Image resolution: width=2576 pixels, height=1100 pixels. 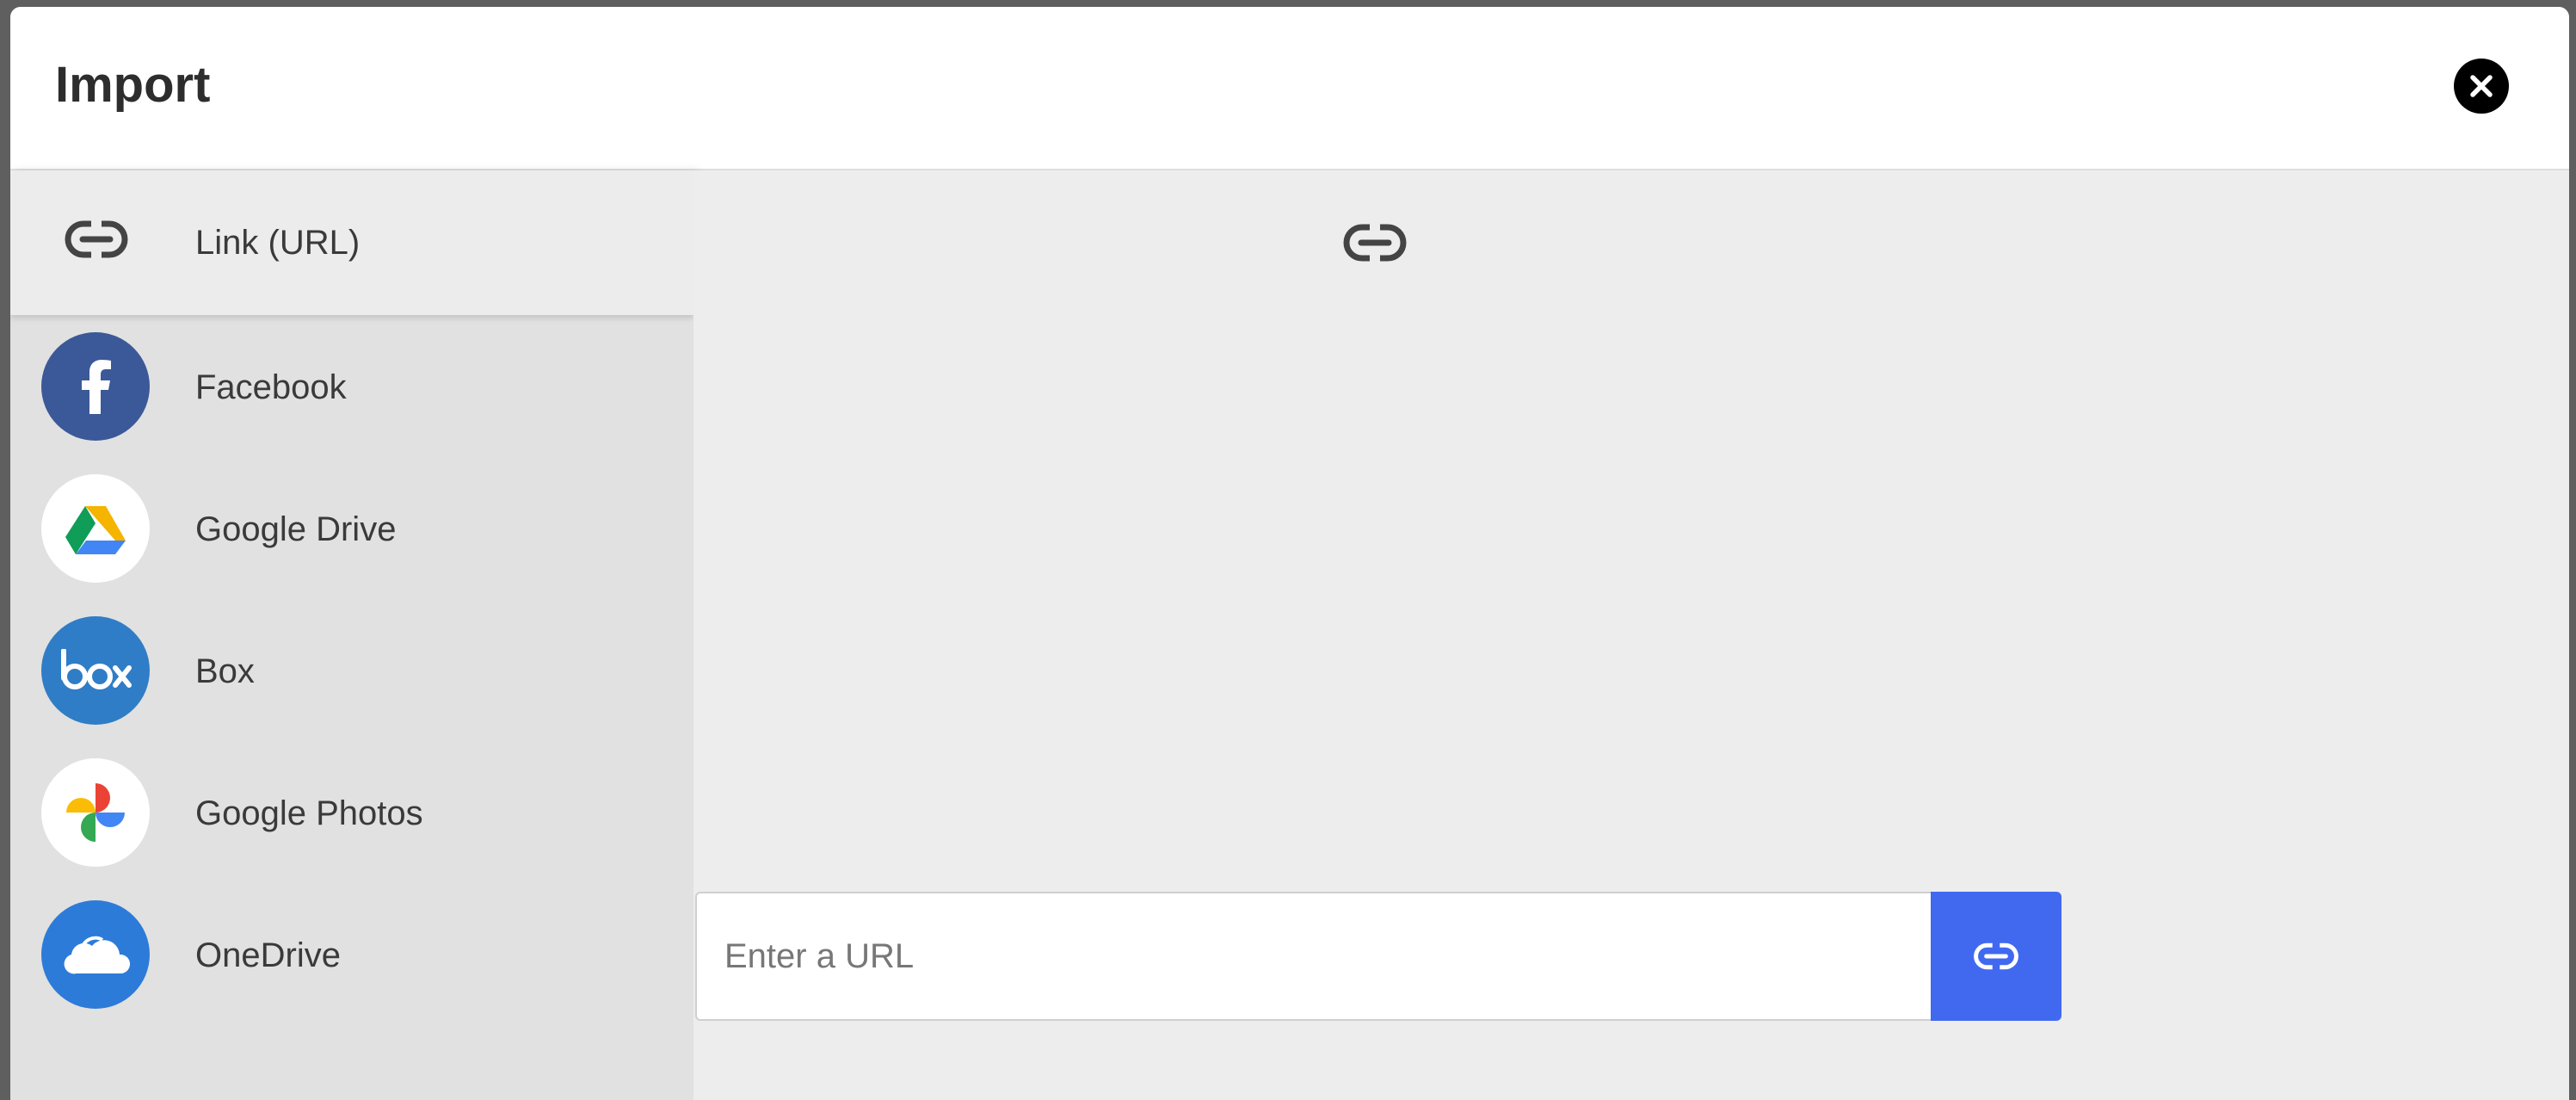 What do you see at coordinates (278, 243) in the screenshot?
I see `sidebar-item-label: Link (URL)` at bounding box center [278, 243].